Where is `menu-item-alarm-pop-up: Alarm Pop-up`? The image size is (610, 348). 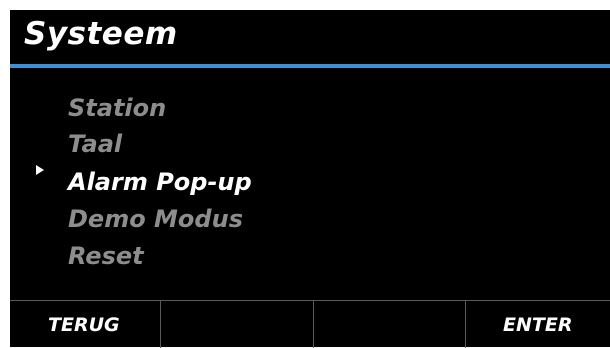 menu-item-alarm-pop-up: Alarm Pop-up is located at coordinates (160, 184).